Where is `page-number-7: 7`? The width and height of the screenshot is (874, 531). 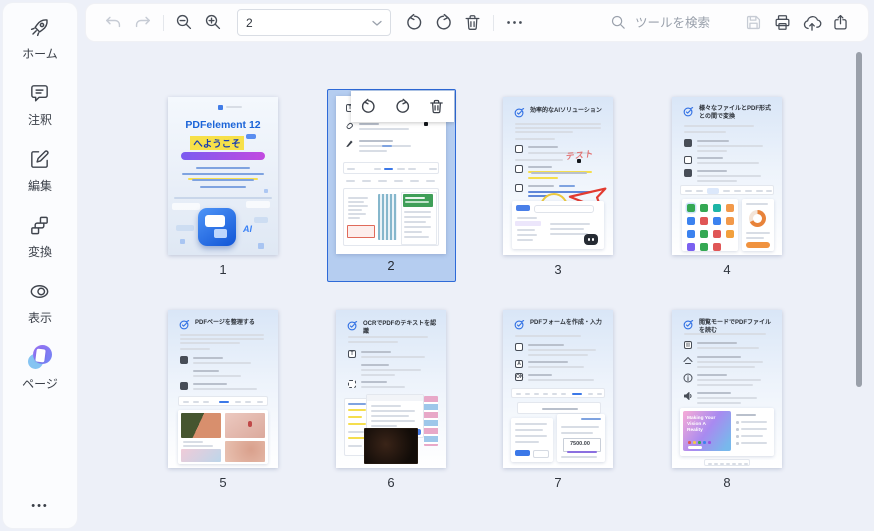 page-number-7: 7 is located at coordinates (558, 482).